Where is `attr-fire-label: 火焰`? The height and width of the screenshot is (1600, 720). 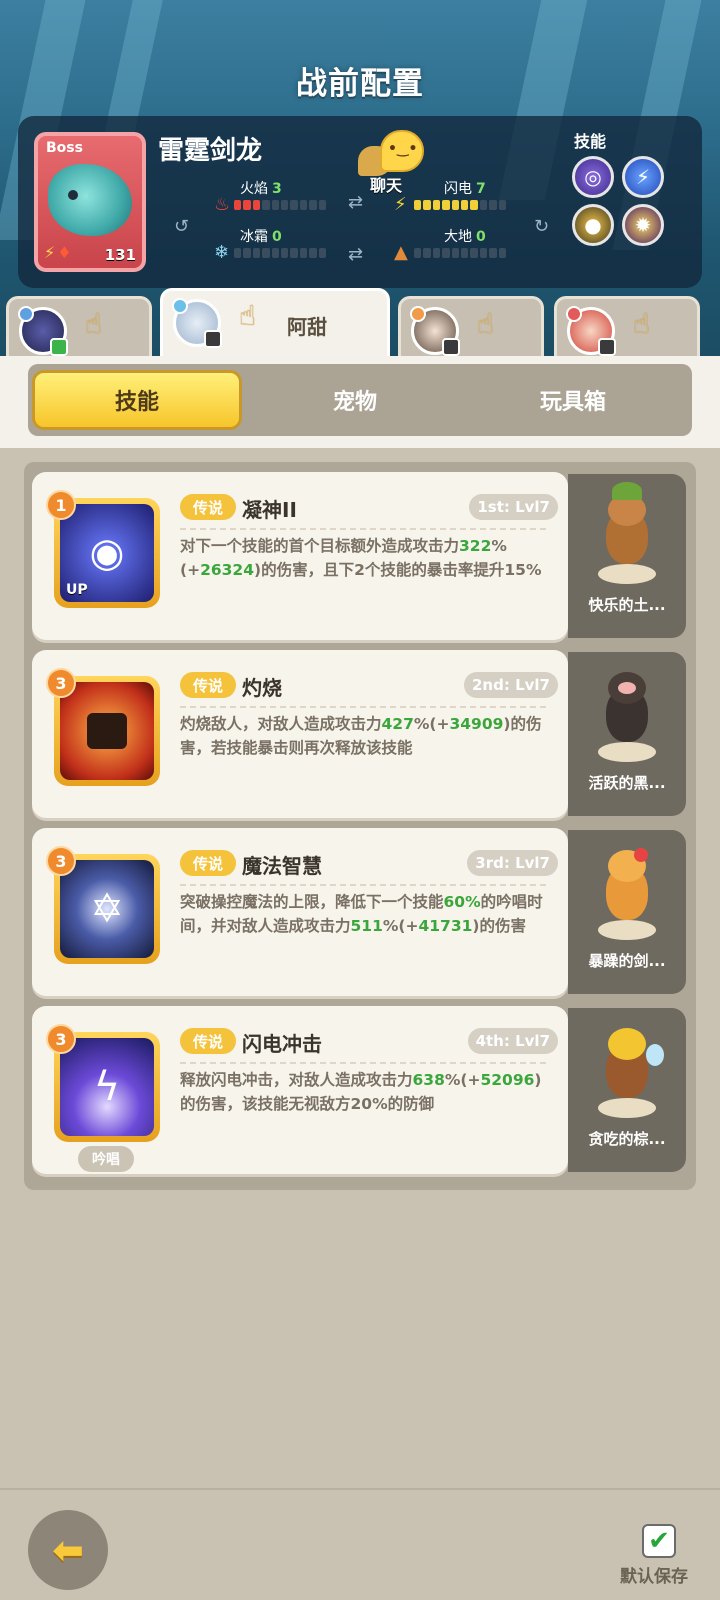
attr-fire-label: 火焰 is located at coordinates (254, 189).